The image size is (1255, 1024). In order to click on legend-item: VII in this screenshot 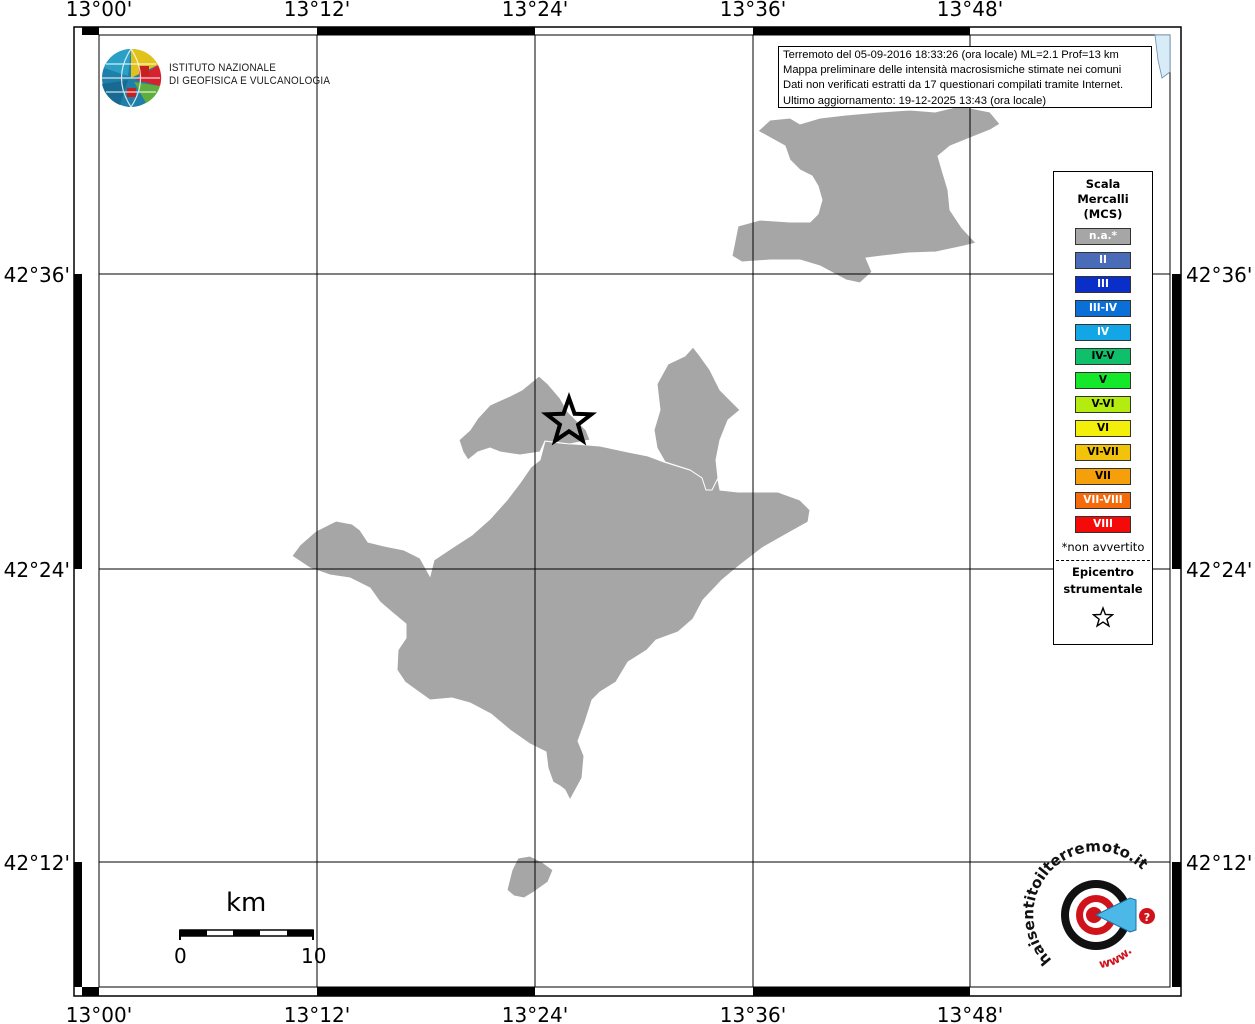, I will do `click(1103, 476)`.